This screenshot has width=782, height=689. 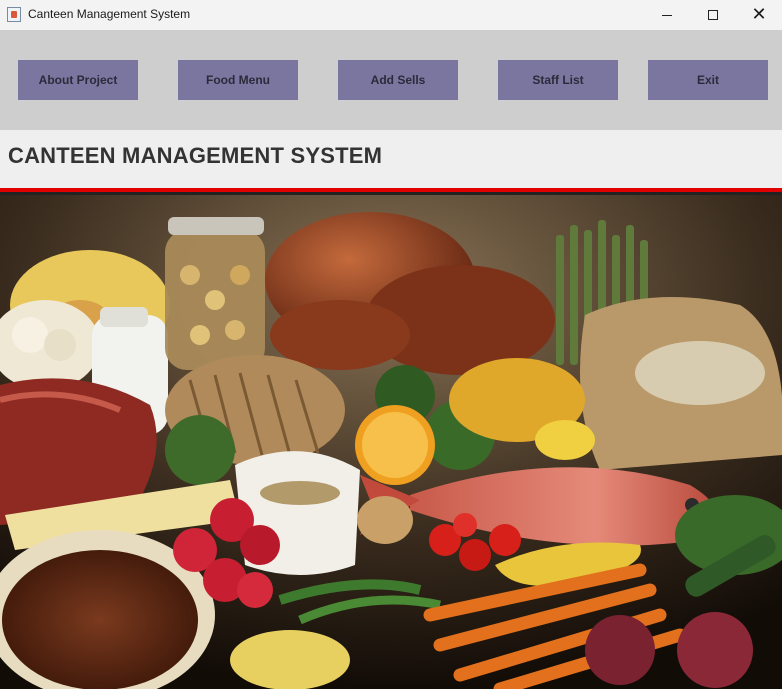 I want to click on minimize-button, so click(x=667, y=15).